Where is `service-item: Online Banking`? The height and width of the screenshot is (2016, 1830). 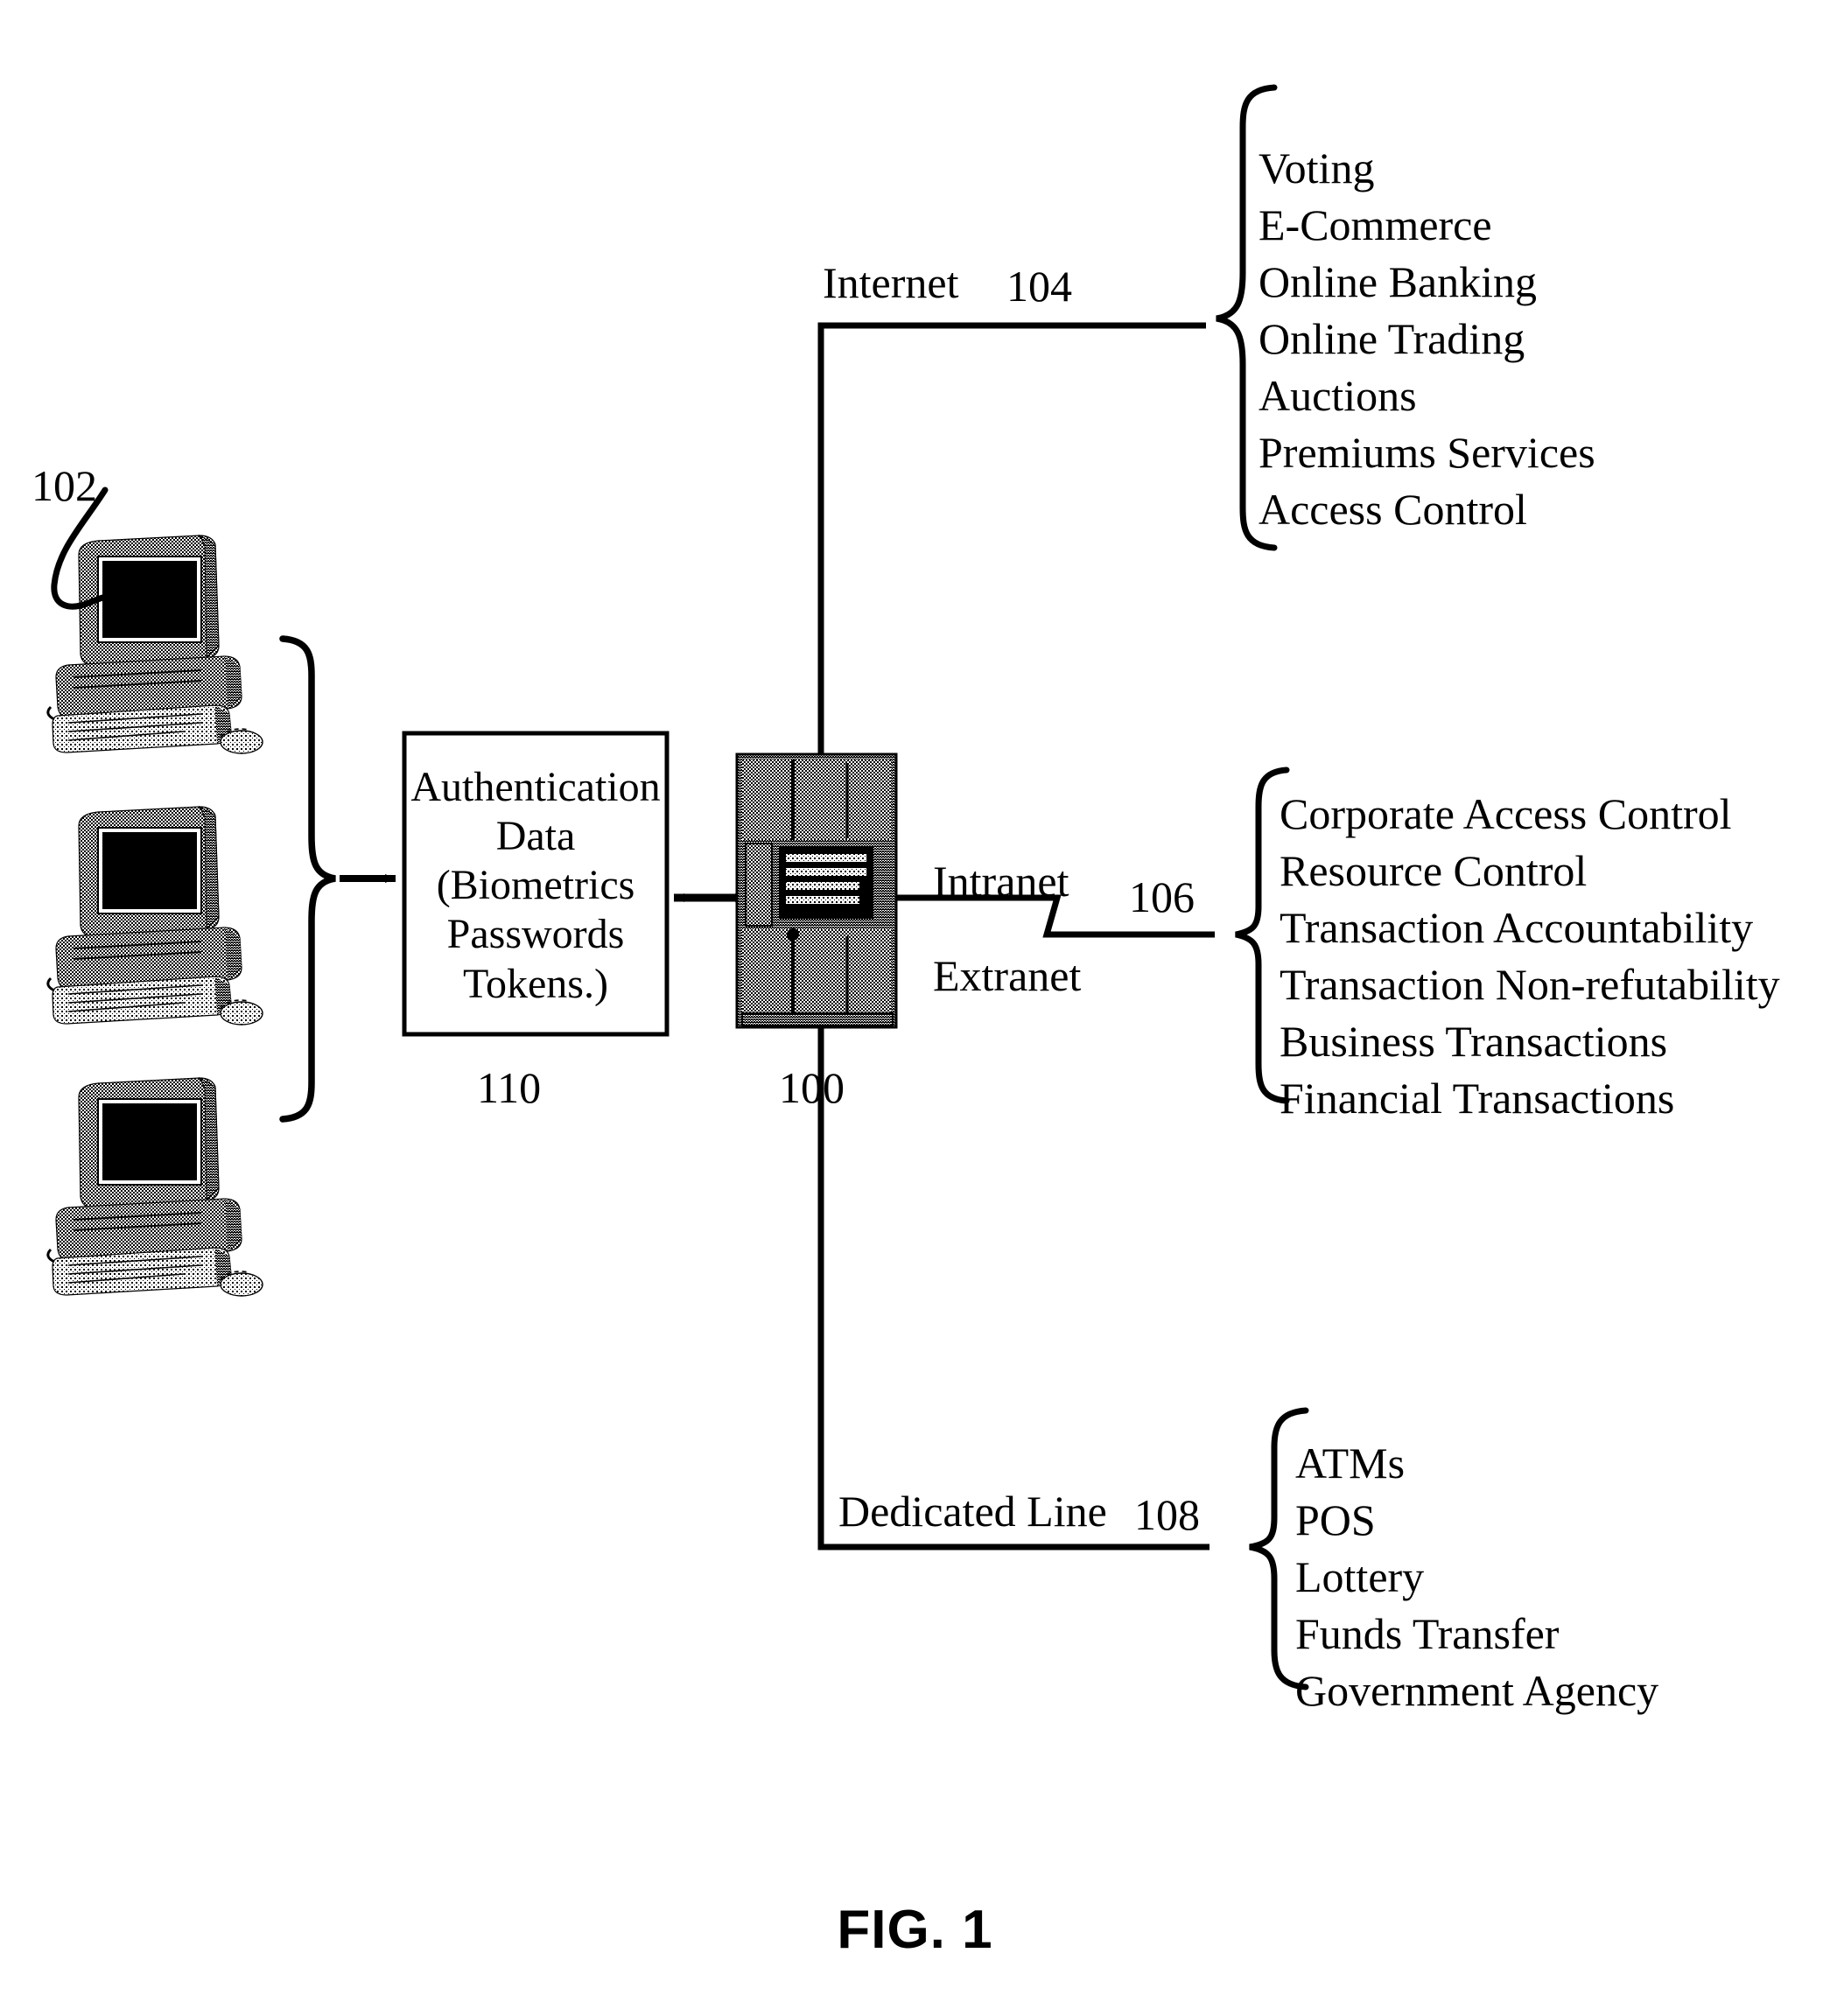
service-item: Online Banking is located at coordinates (1398, 281).